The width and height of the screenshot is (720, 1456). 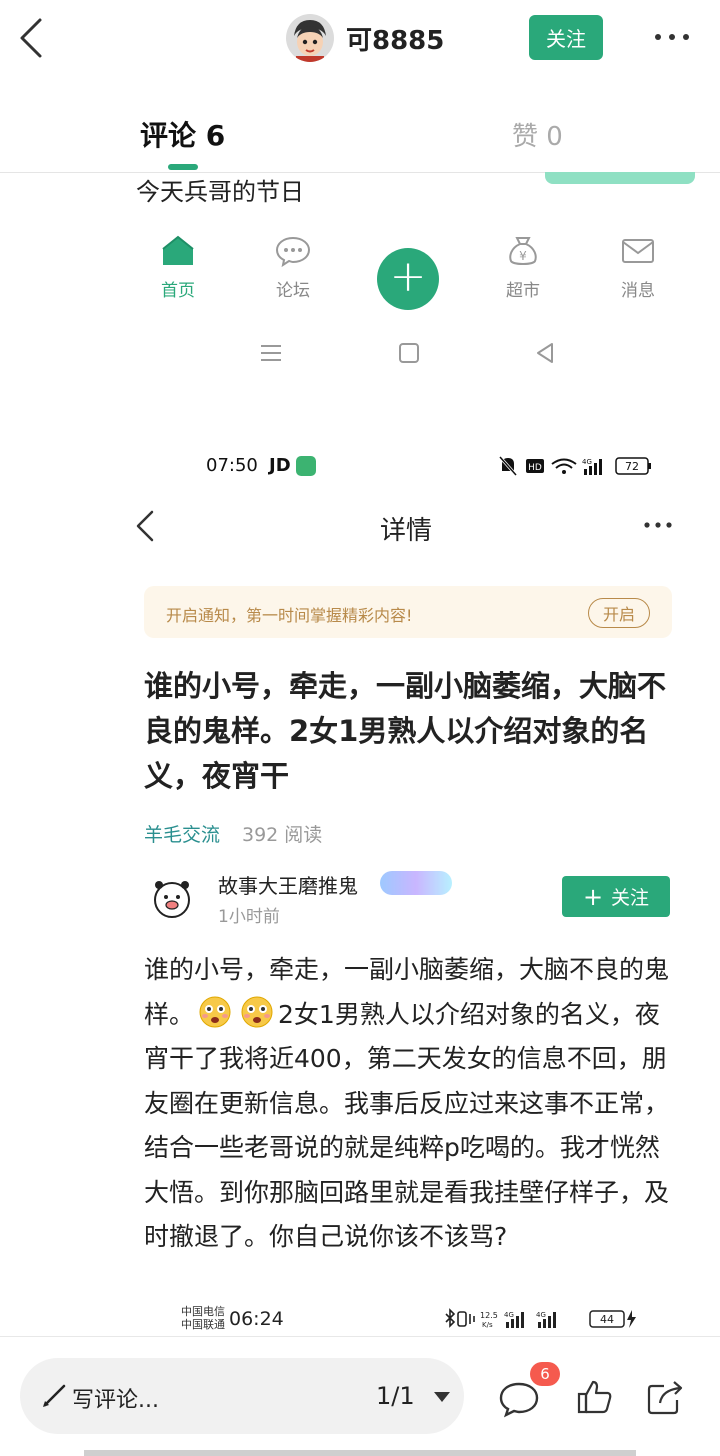 I want to click on avatar, so click(x=310, y=38).